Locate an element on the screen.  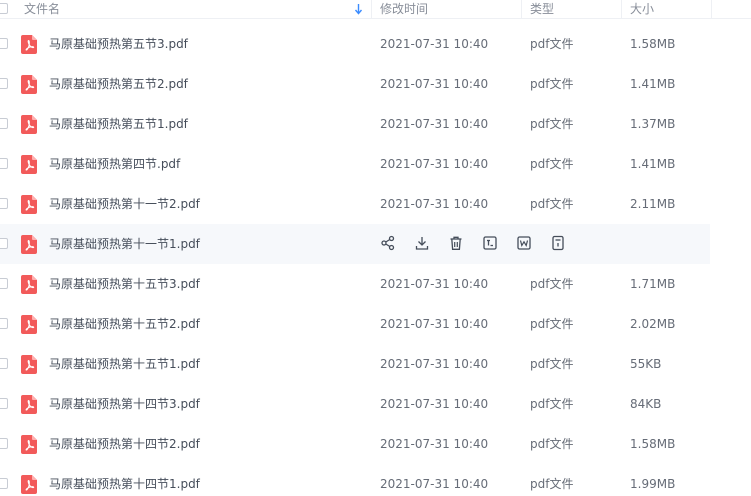
column-header-type: 类型 is located at coordinates (542, 9).